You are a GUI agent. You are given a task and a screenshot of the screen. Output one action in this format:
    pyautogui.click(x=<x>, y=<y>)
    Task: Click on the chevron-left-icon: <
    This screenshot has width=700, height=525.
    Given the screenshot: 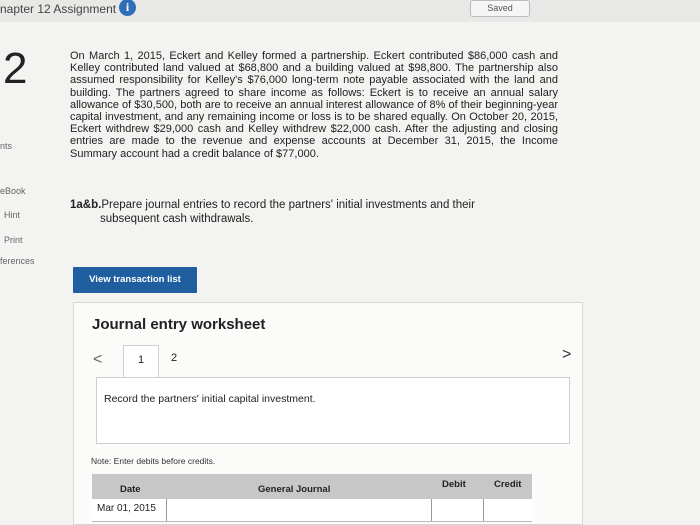 What is the action you would take?
    pyautogui.click(x=97, y=360)
    